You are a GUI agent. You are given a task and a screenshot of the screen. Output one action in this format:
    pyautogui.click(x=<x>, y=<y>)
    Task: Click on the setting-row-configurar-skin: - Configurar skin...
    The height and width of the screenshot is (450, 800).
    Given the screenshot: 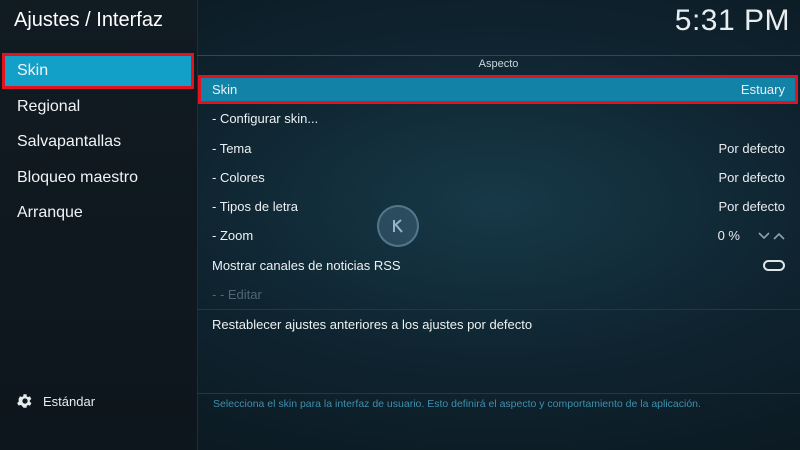 What is the action you would take?
    pyautogui.click(x=498, y=118)
    